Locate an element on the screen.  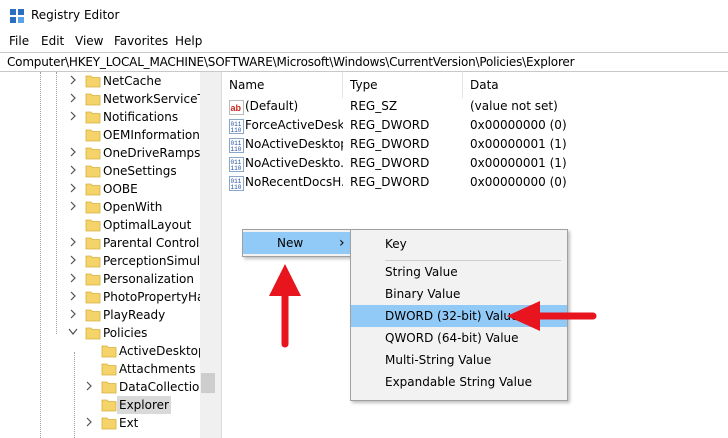
submenu-item: Expandable String Value is located at coordinates (459, 382).